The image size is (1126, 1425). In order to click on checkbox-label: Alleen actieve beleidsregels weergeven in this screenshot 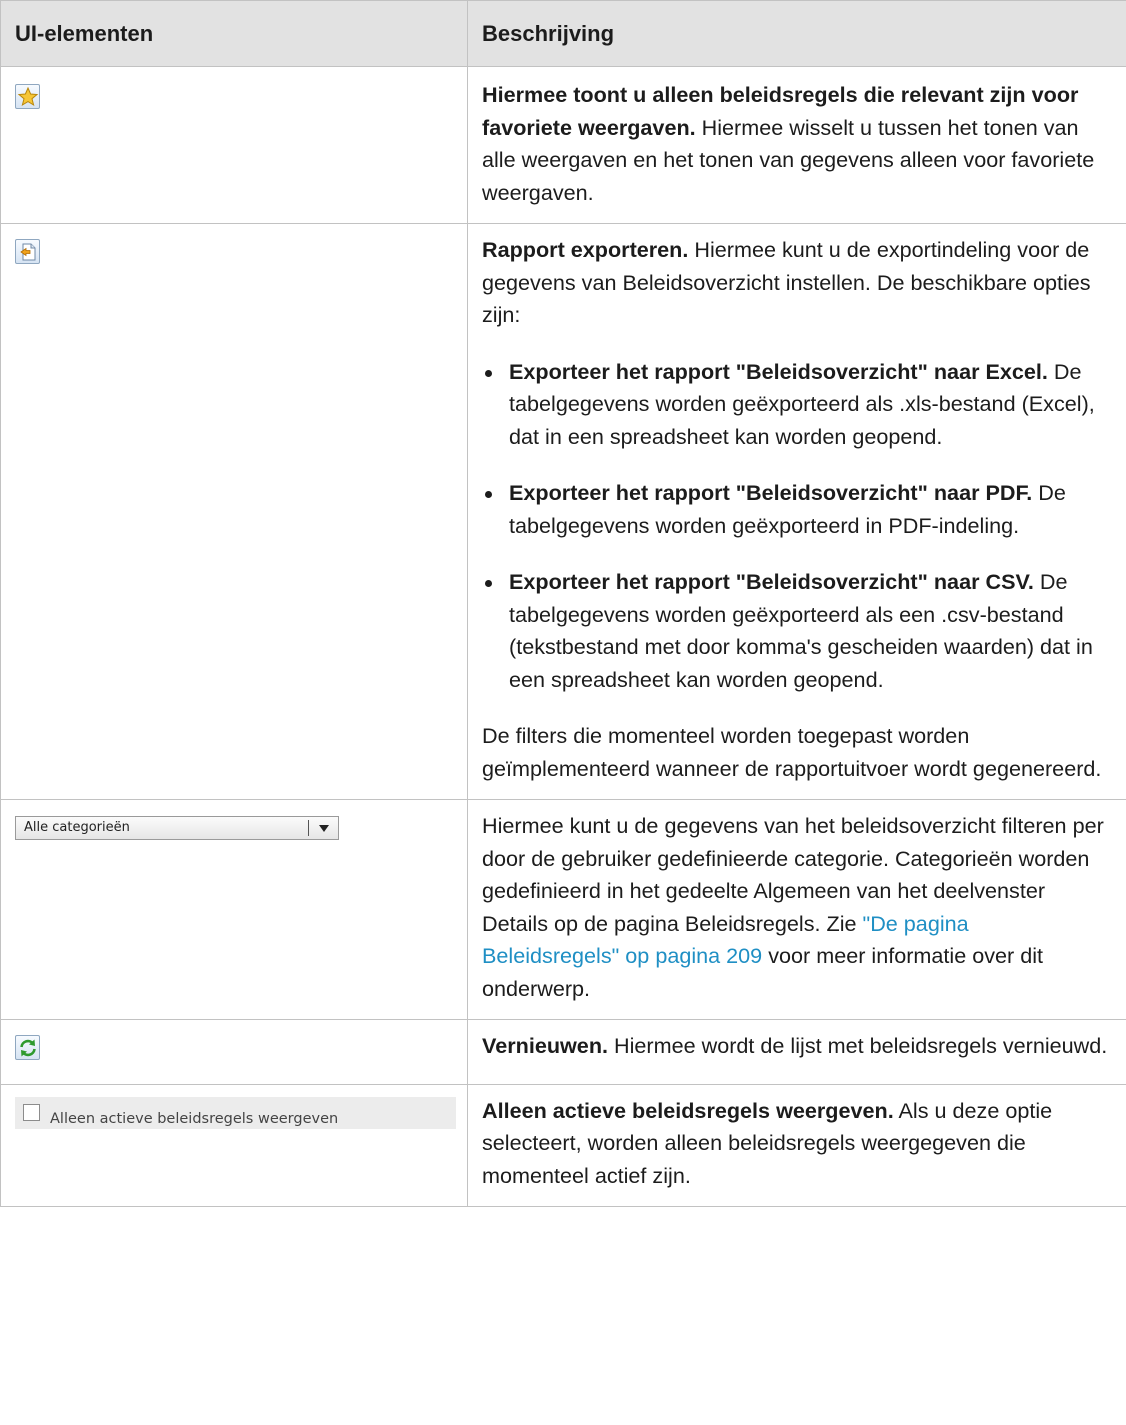, I will do `click(194, 1119)`.